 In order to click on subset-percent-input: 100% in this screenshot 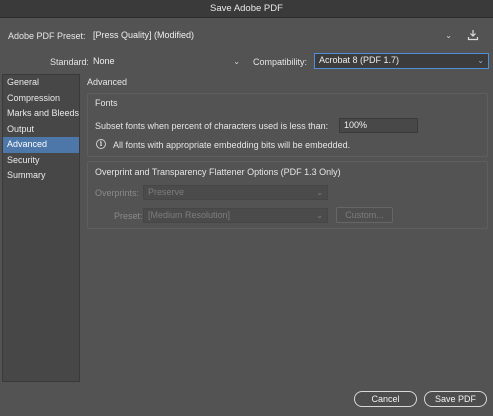, I will do `click(378, 125)`.